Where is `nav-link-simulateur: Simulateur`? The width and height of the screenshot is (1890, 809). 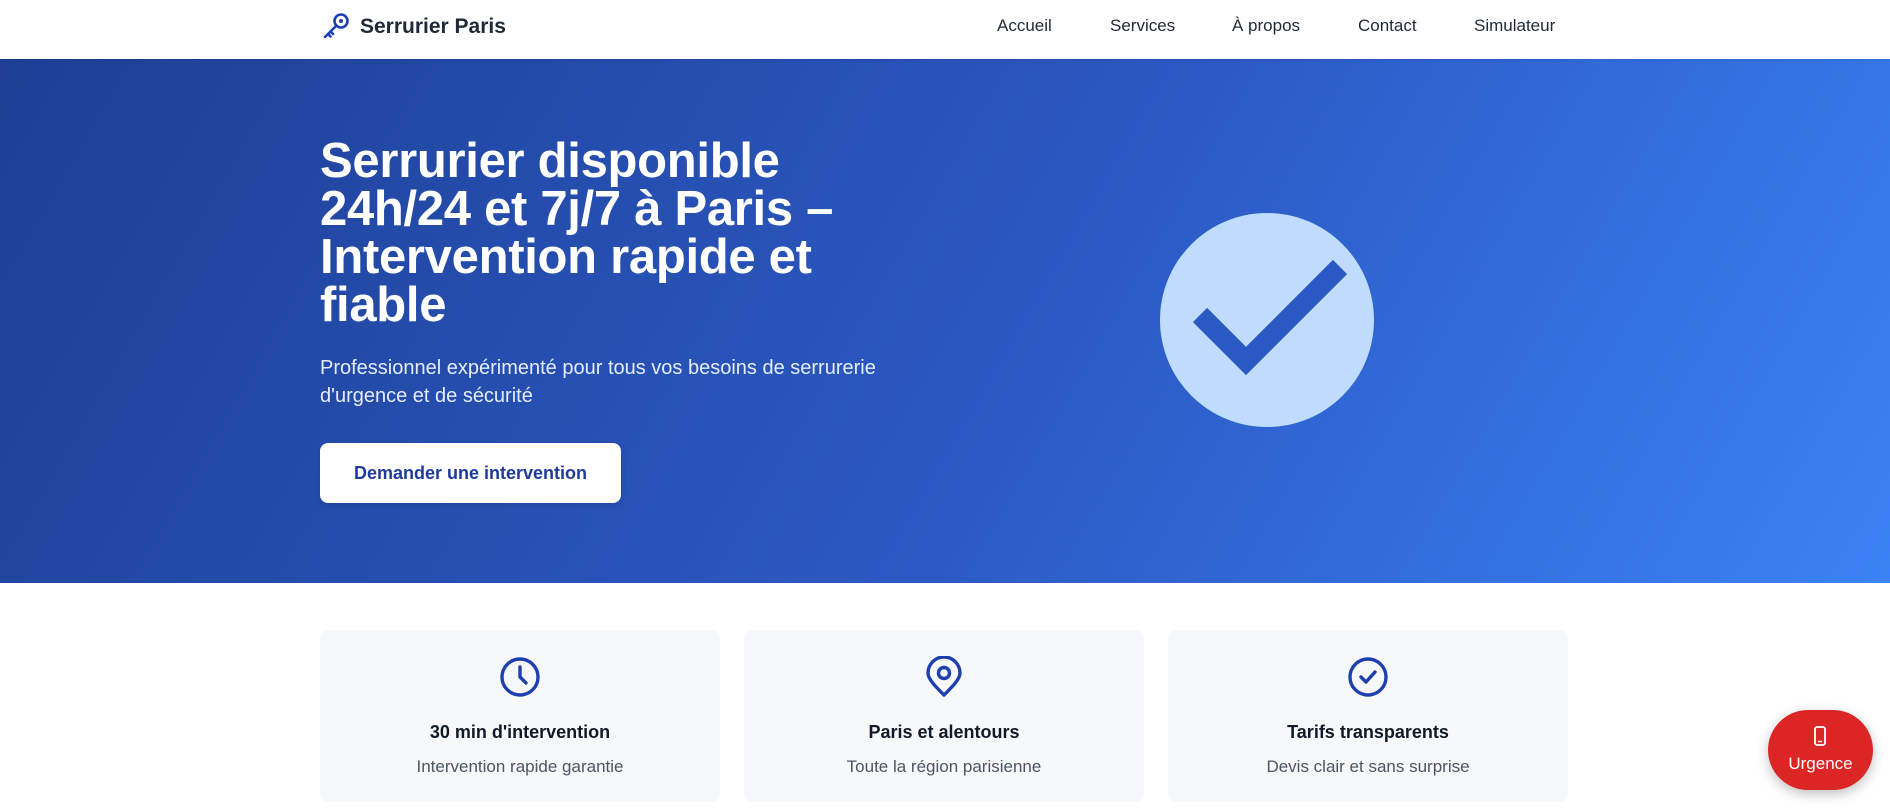
nav-link-simulateur: Simulateur is located at coordinates (1514, 26).